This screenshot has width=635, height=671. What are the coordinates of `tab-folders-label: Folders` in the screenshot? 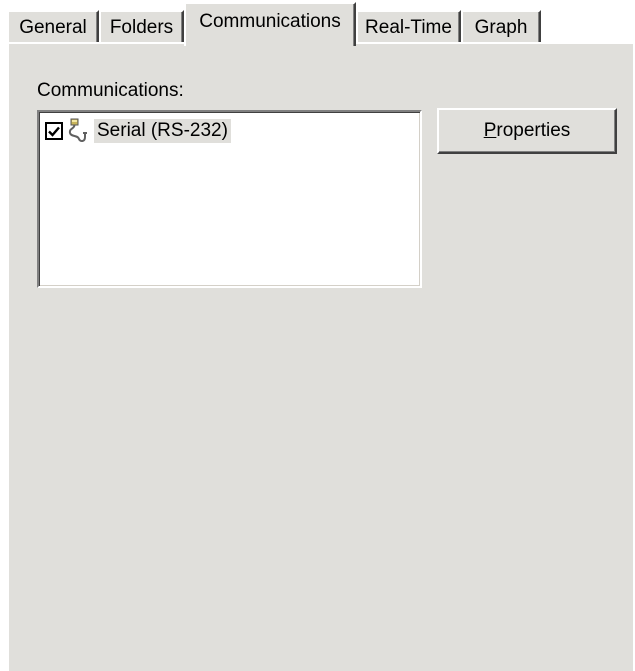 It's located at (141, 27).